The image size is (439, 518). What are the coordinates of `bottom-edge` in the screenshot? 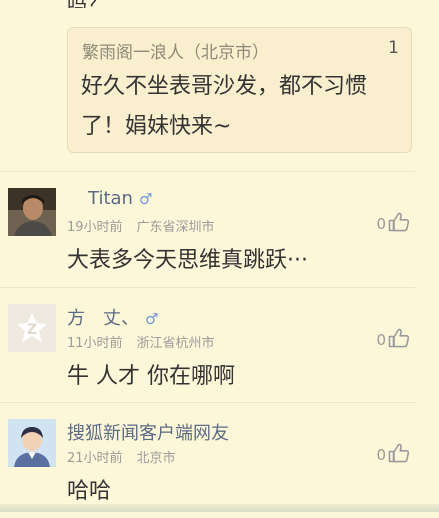 It's located at (219, 508).